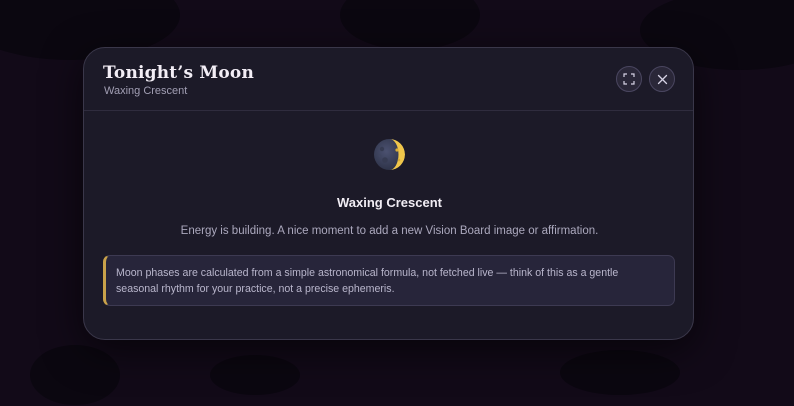  I want to click on close-icon, so click(662, 79).